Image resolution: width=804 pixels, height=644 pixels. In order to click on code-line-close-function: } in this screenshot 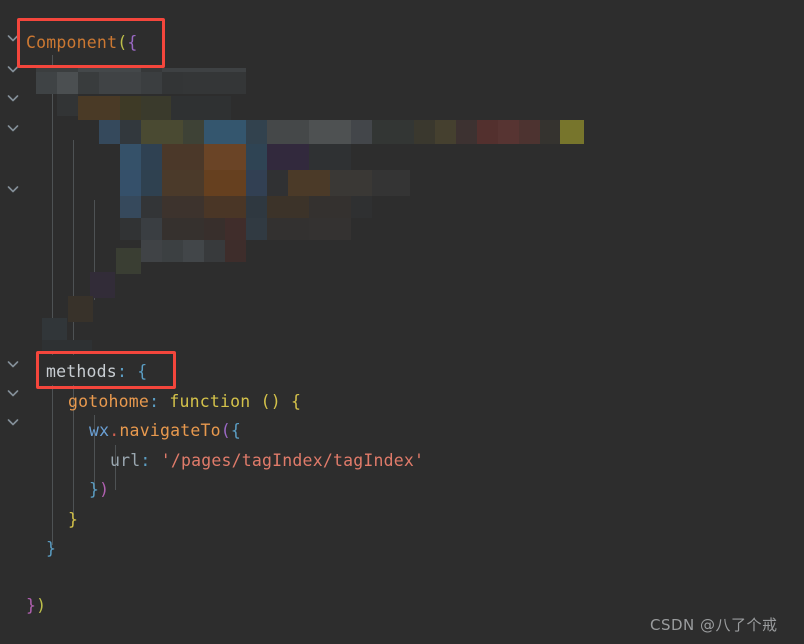, I will do `click(73, 520)`.